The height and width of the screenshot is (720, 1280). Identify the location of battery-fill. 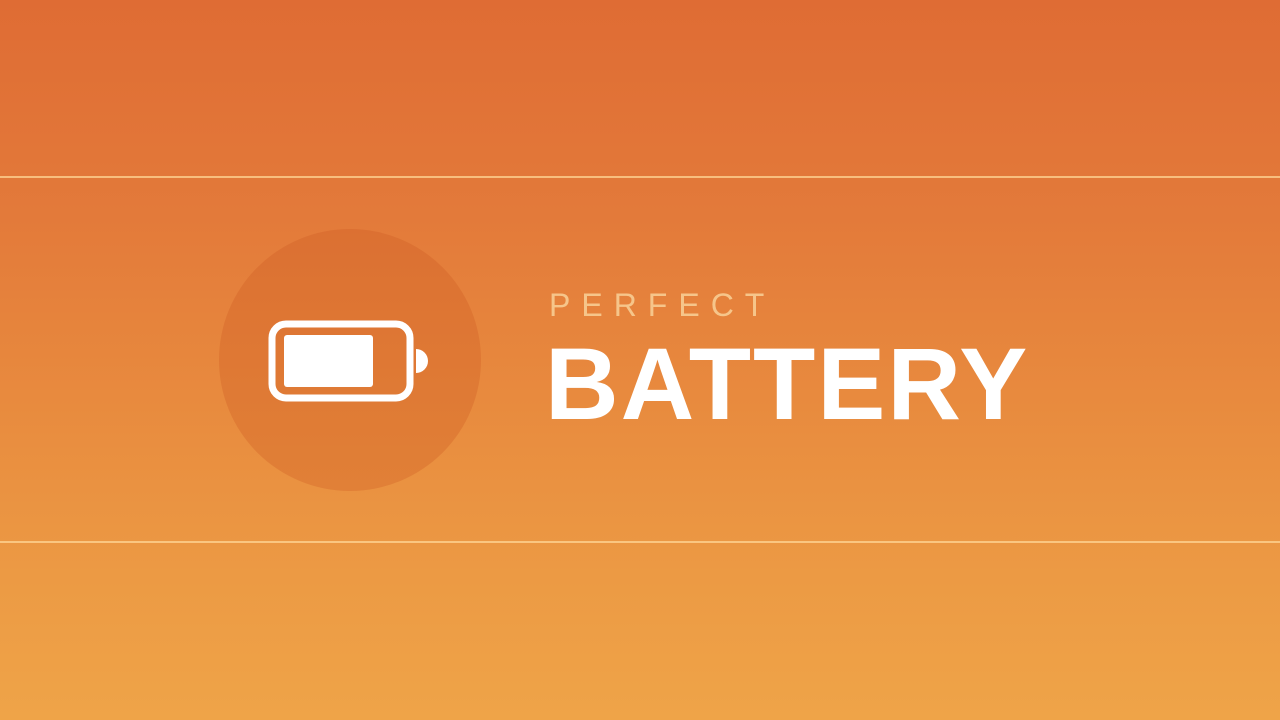
(328, 361).